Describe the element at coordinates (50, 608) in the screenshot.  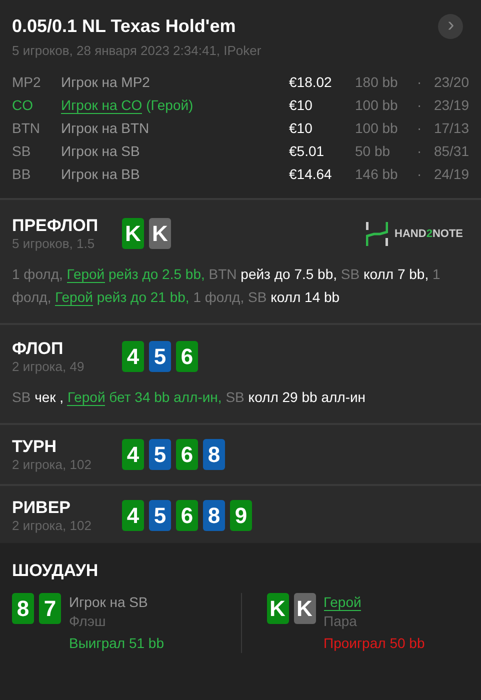
I see `playing-card: 7` at that location.